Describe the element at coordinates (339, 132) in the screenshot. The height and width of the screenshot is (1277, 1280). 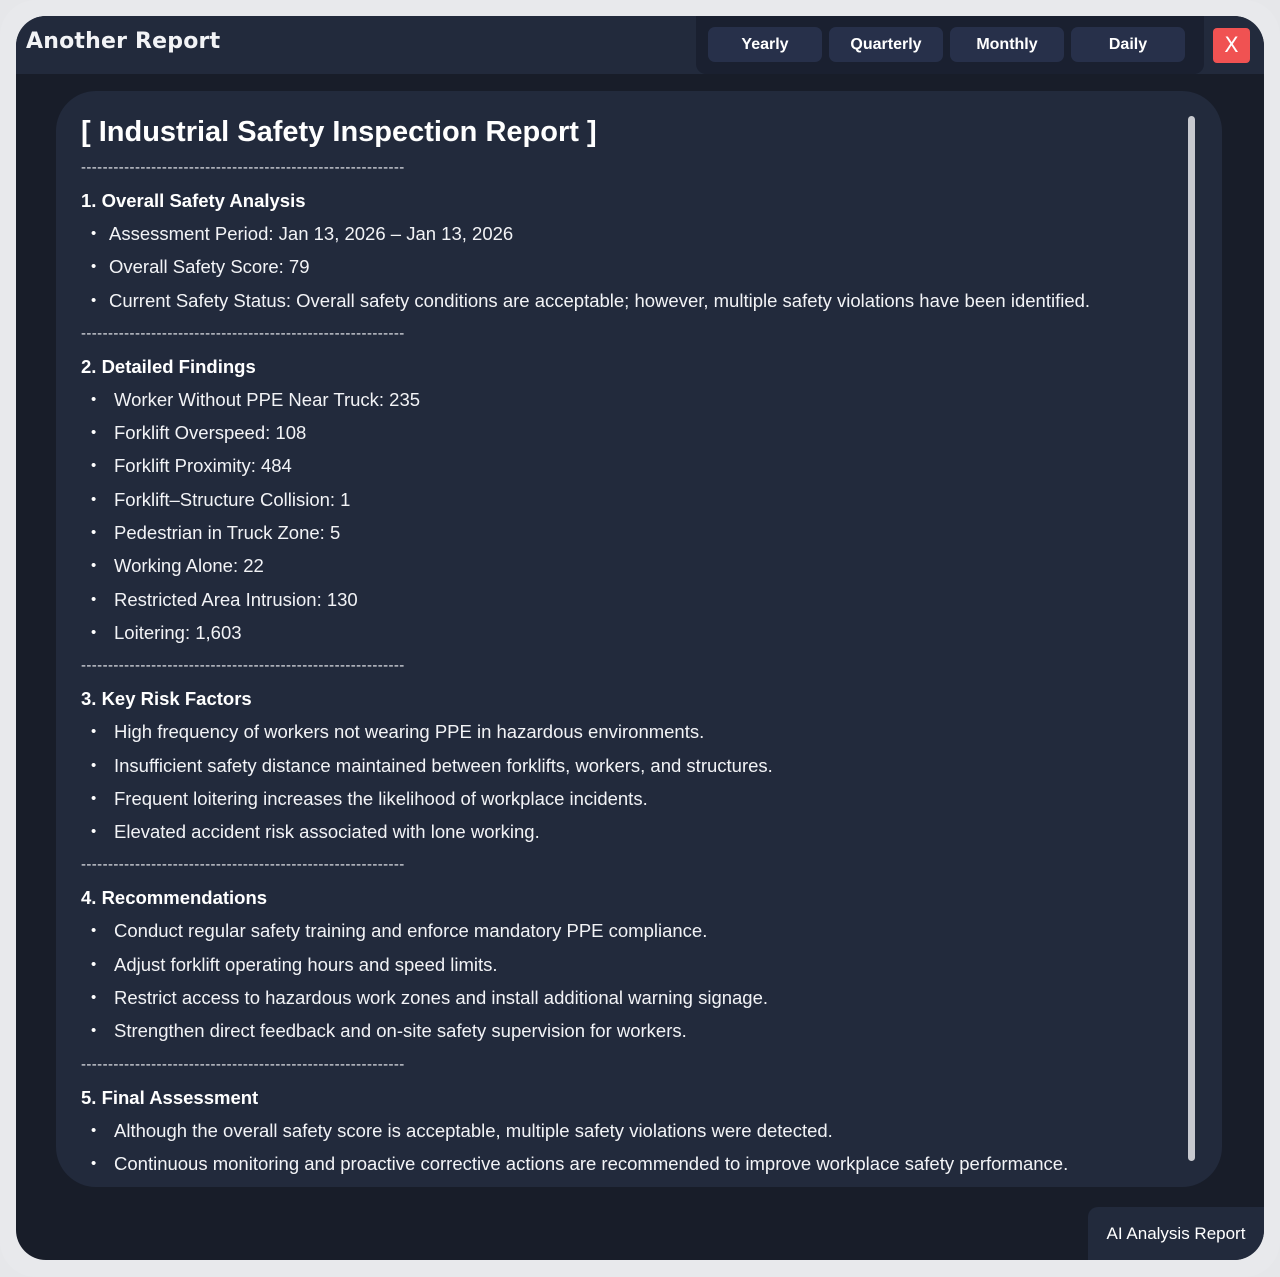
I see `report-title: [ Industrial Safety Inspection Report ]` at that location.